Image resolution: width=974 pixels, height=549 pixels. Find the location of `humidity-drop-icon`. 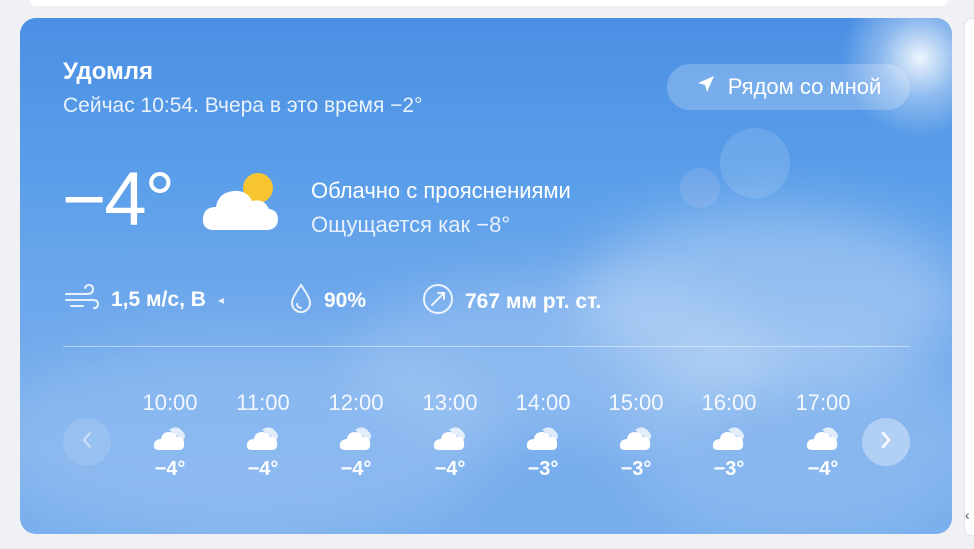

humidity-drop-icon is located at coordinates (301, 301).